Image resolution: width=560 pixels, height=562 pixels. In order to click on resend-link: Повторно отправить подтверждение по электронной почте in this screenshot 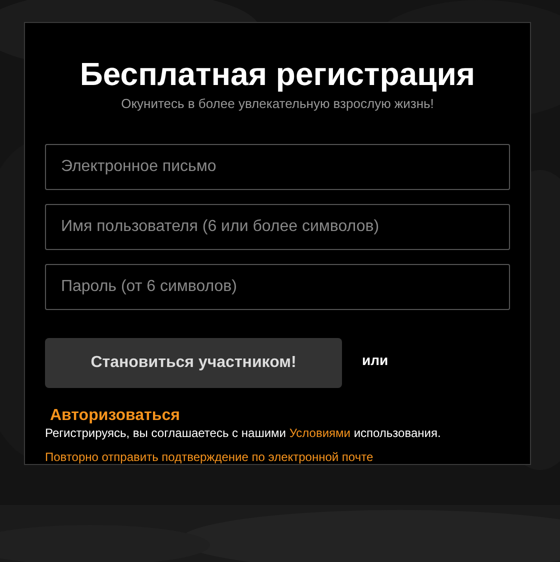, I will do `click(209, 457)`.